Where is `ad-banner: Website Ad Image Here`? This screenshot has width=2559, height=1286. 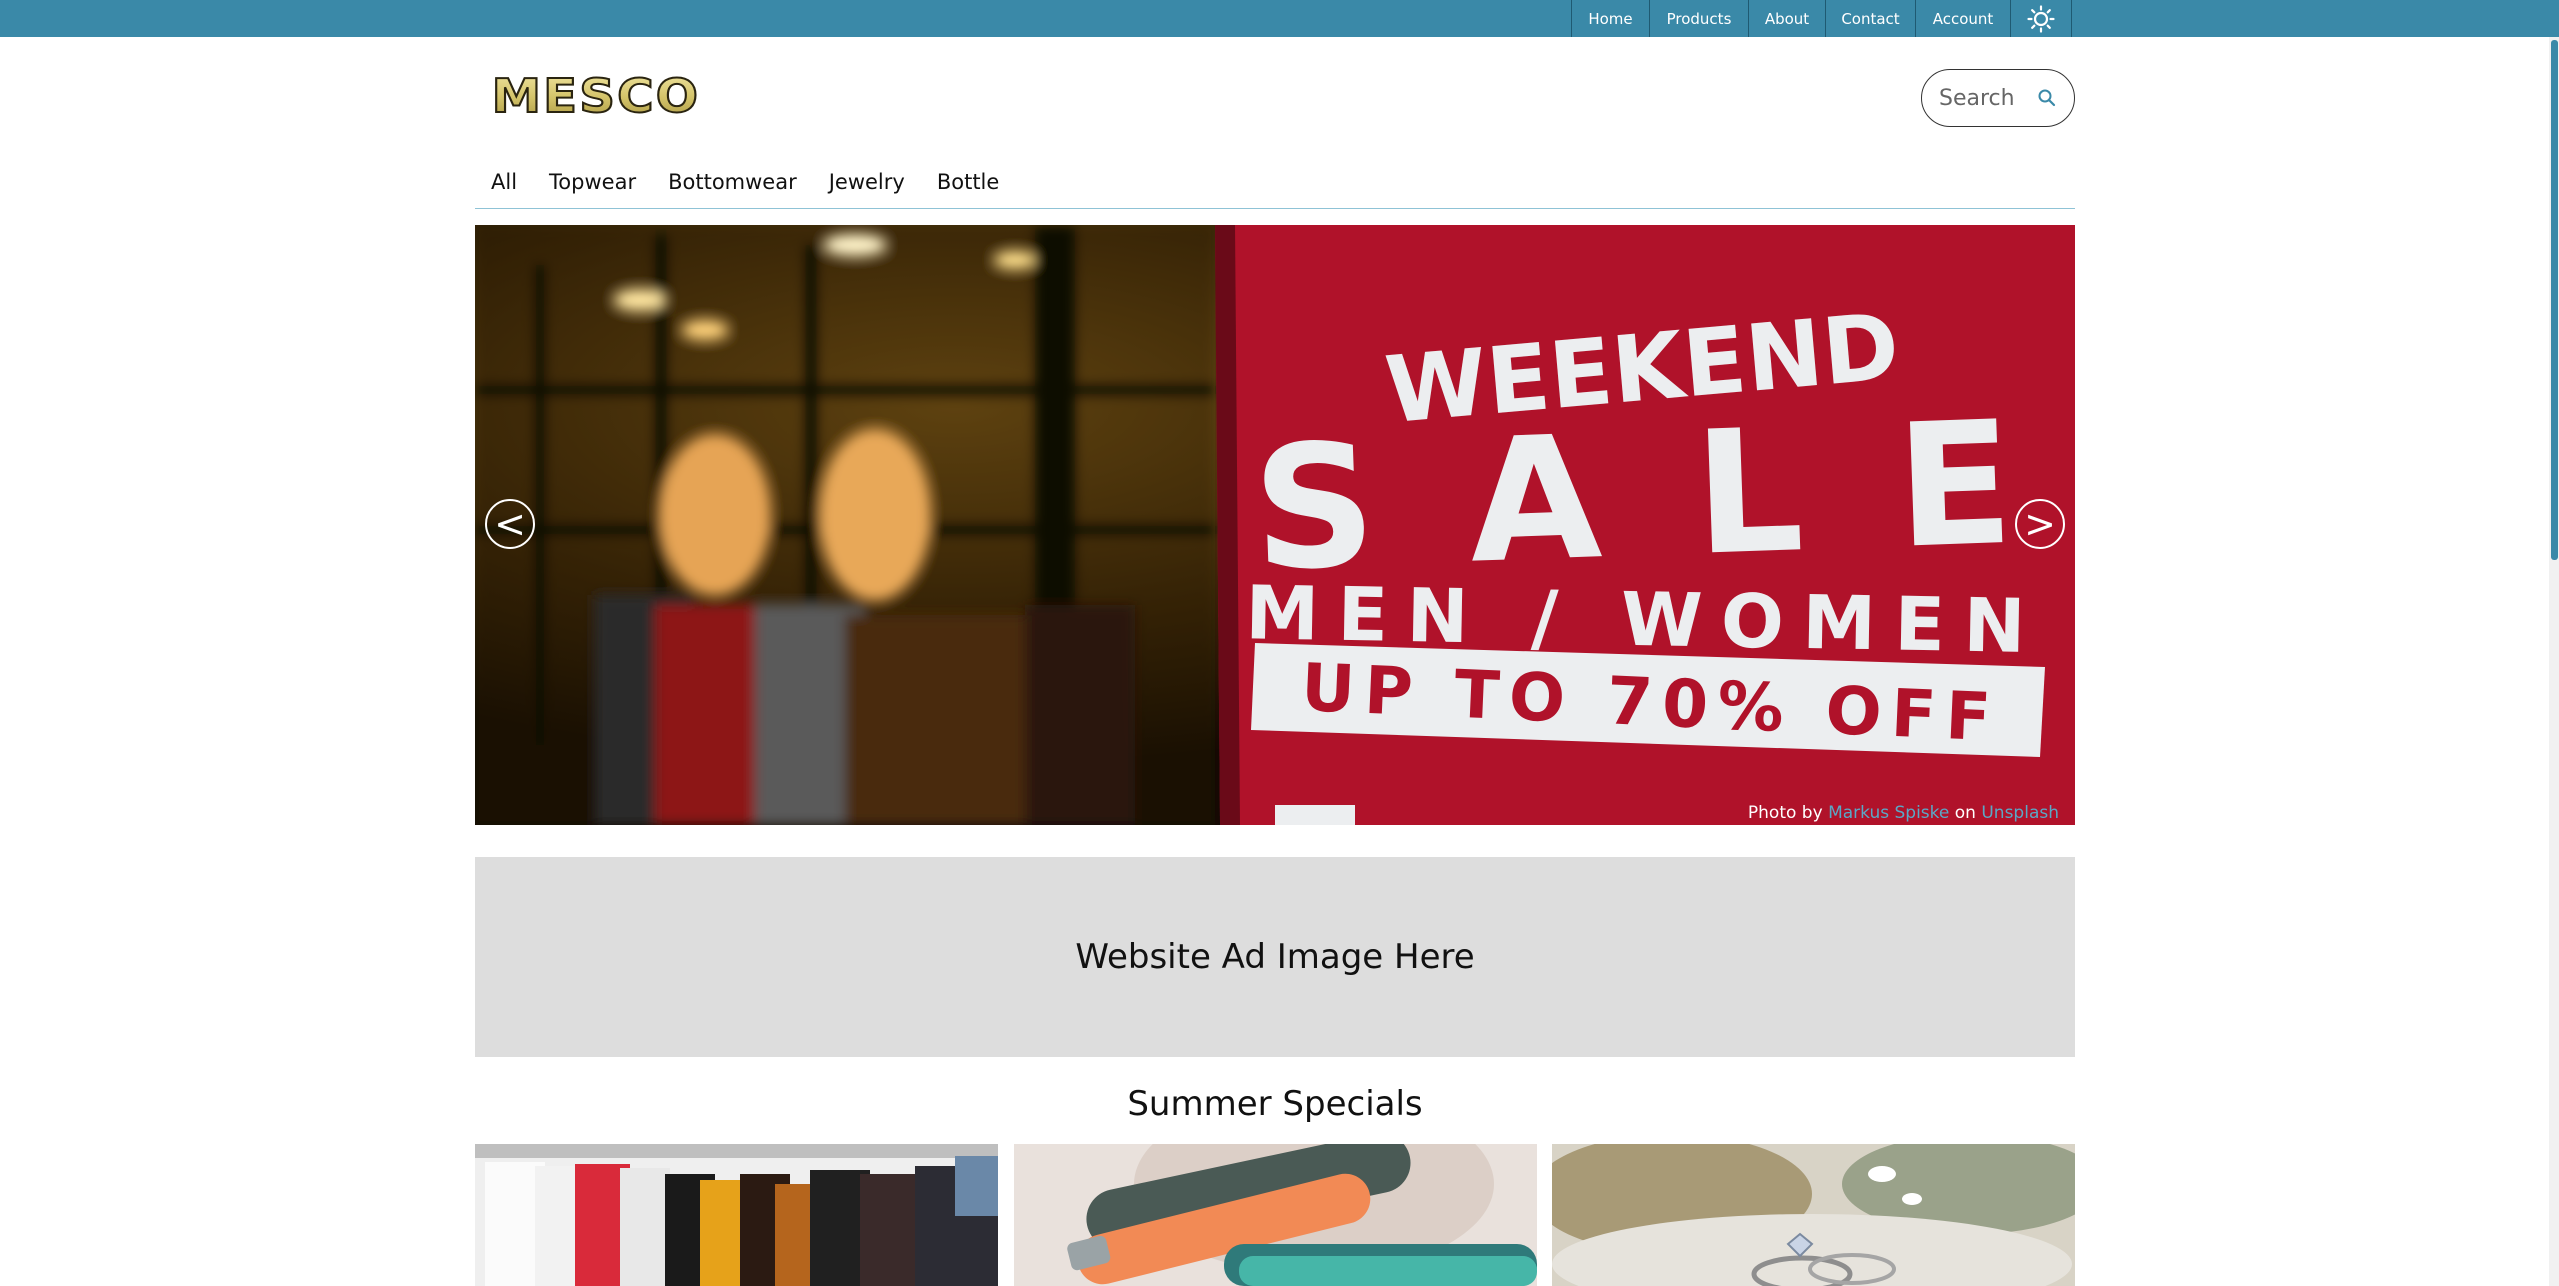
ad-banner: Website Ad Image Here is located at coordinates (1275, 957).